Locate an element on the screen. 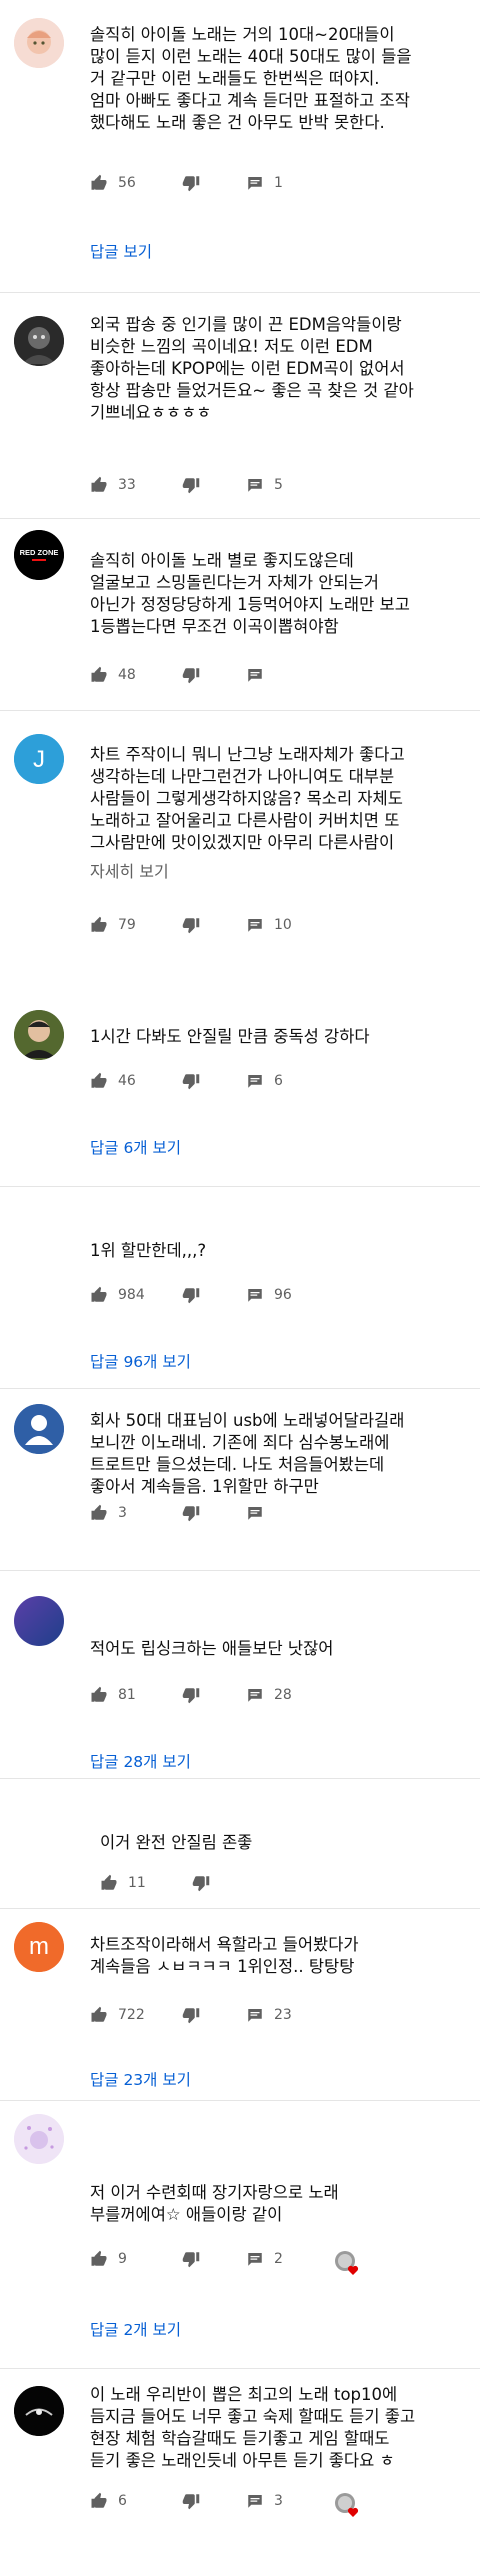  reply-button: 96 is located at coordinates (269, 1295).